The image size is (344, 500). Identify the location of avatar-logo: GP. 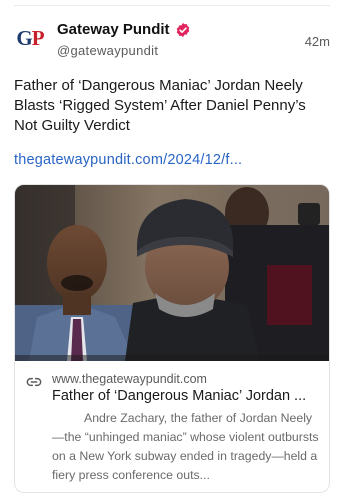
(30, 37).